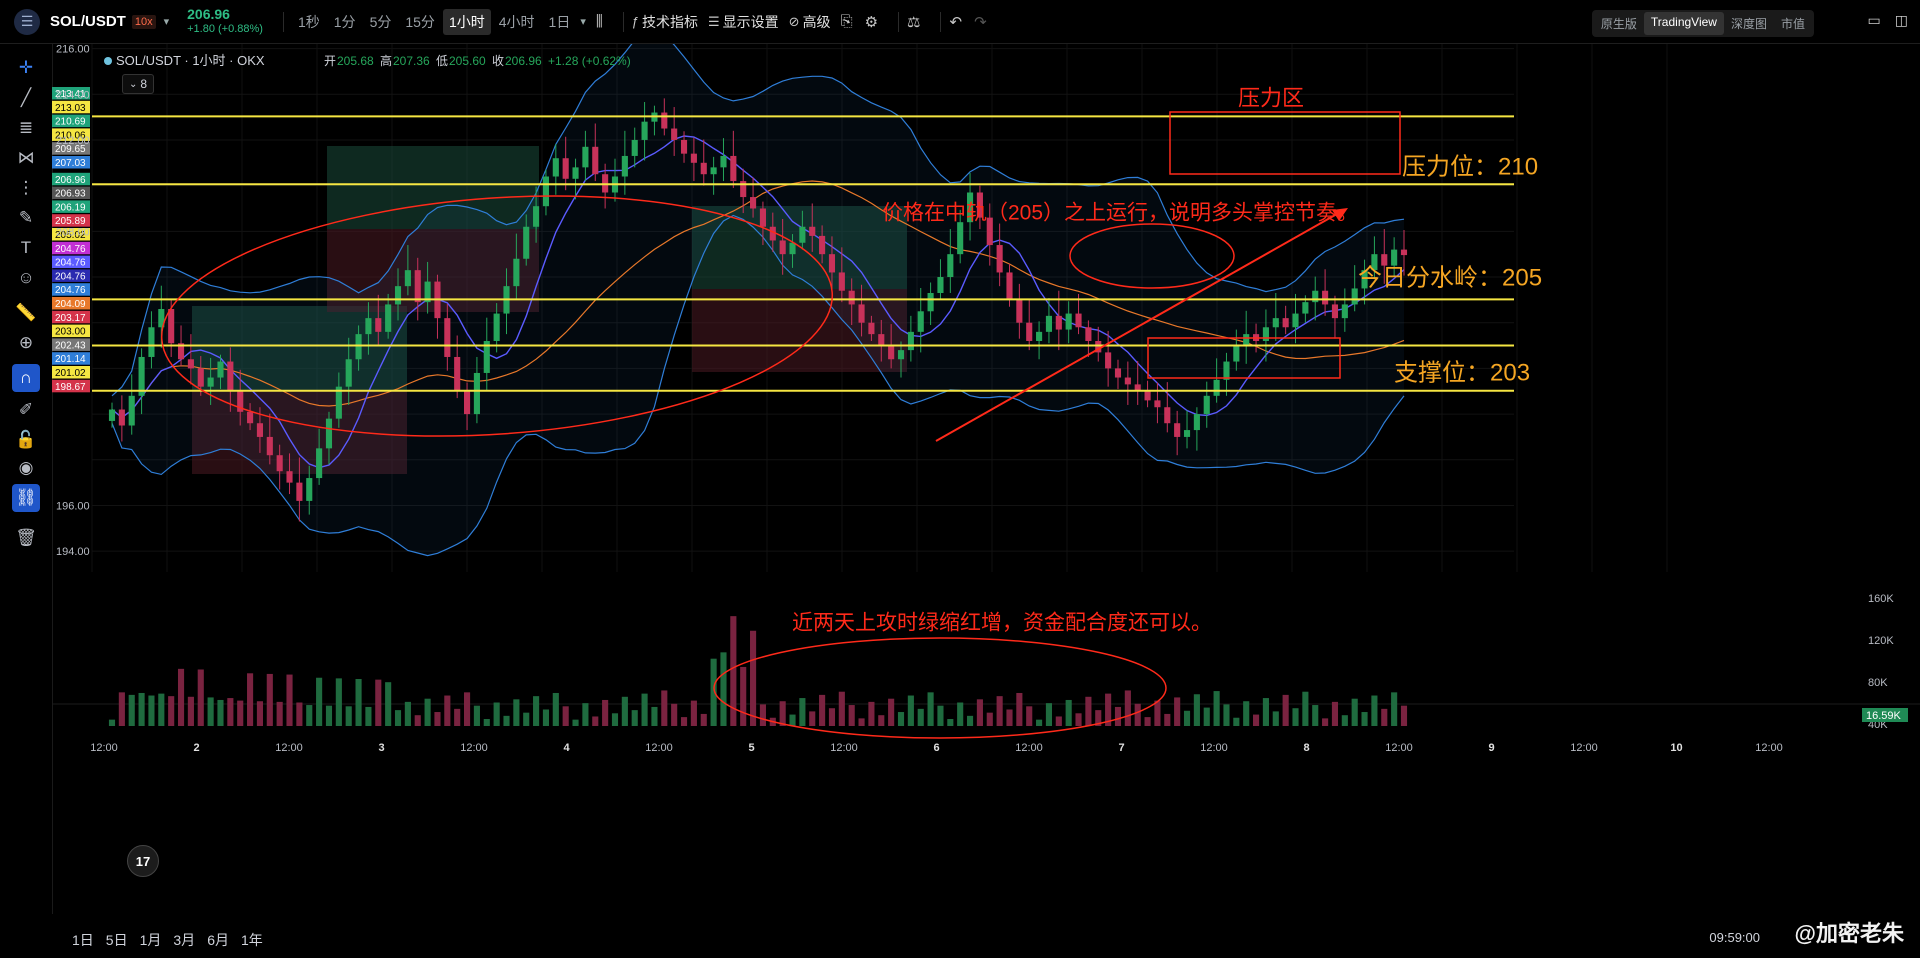 Image resolution: width=1920 pixels, height=958 pixels. What do you see at coordinates (26, 313) in the screenshot?
I see `ruler-icon: 📏` at bounding box center [26, 313].